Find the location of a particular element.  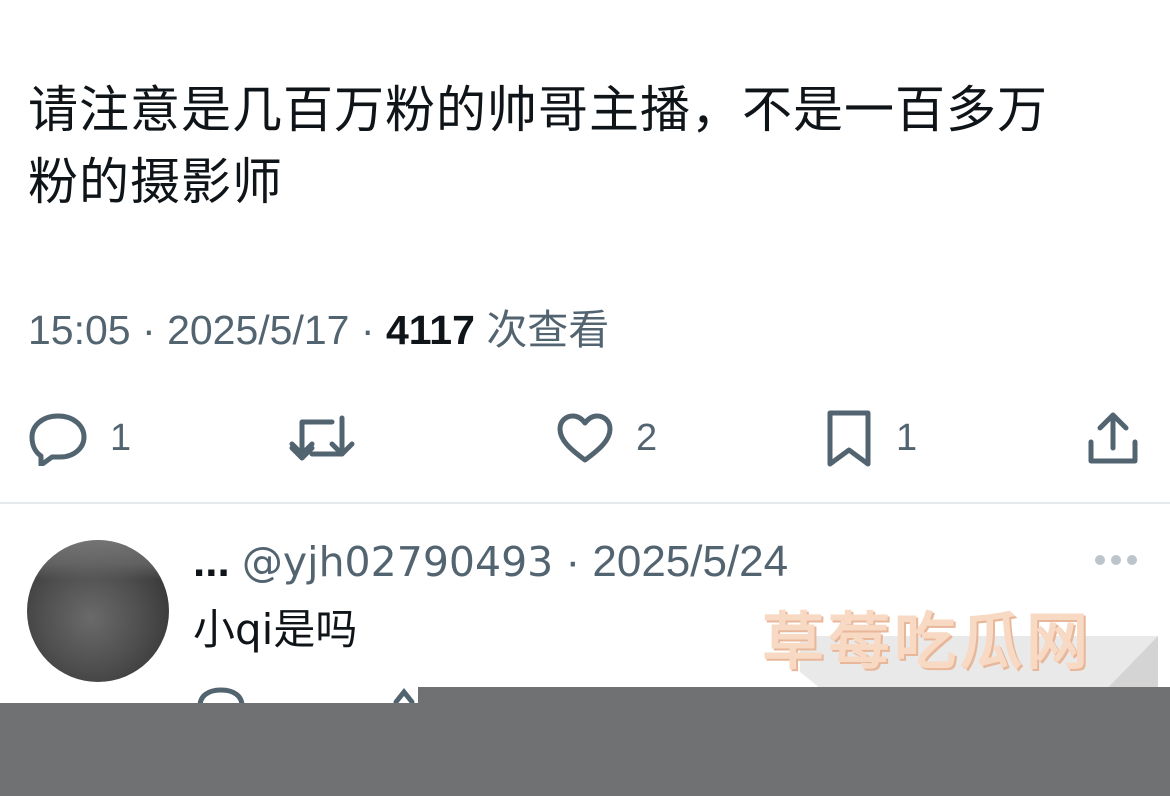

reply-icon is located at coordinates (58, 439).